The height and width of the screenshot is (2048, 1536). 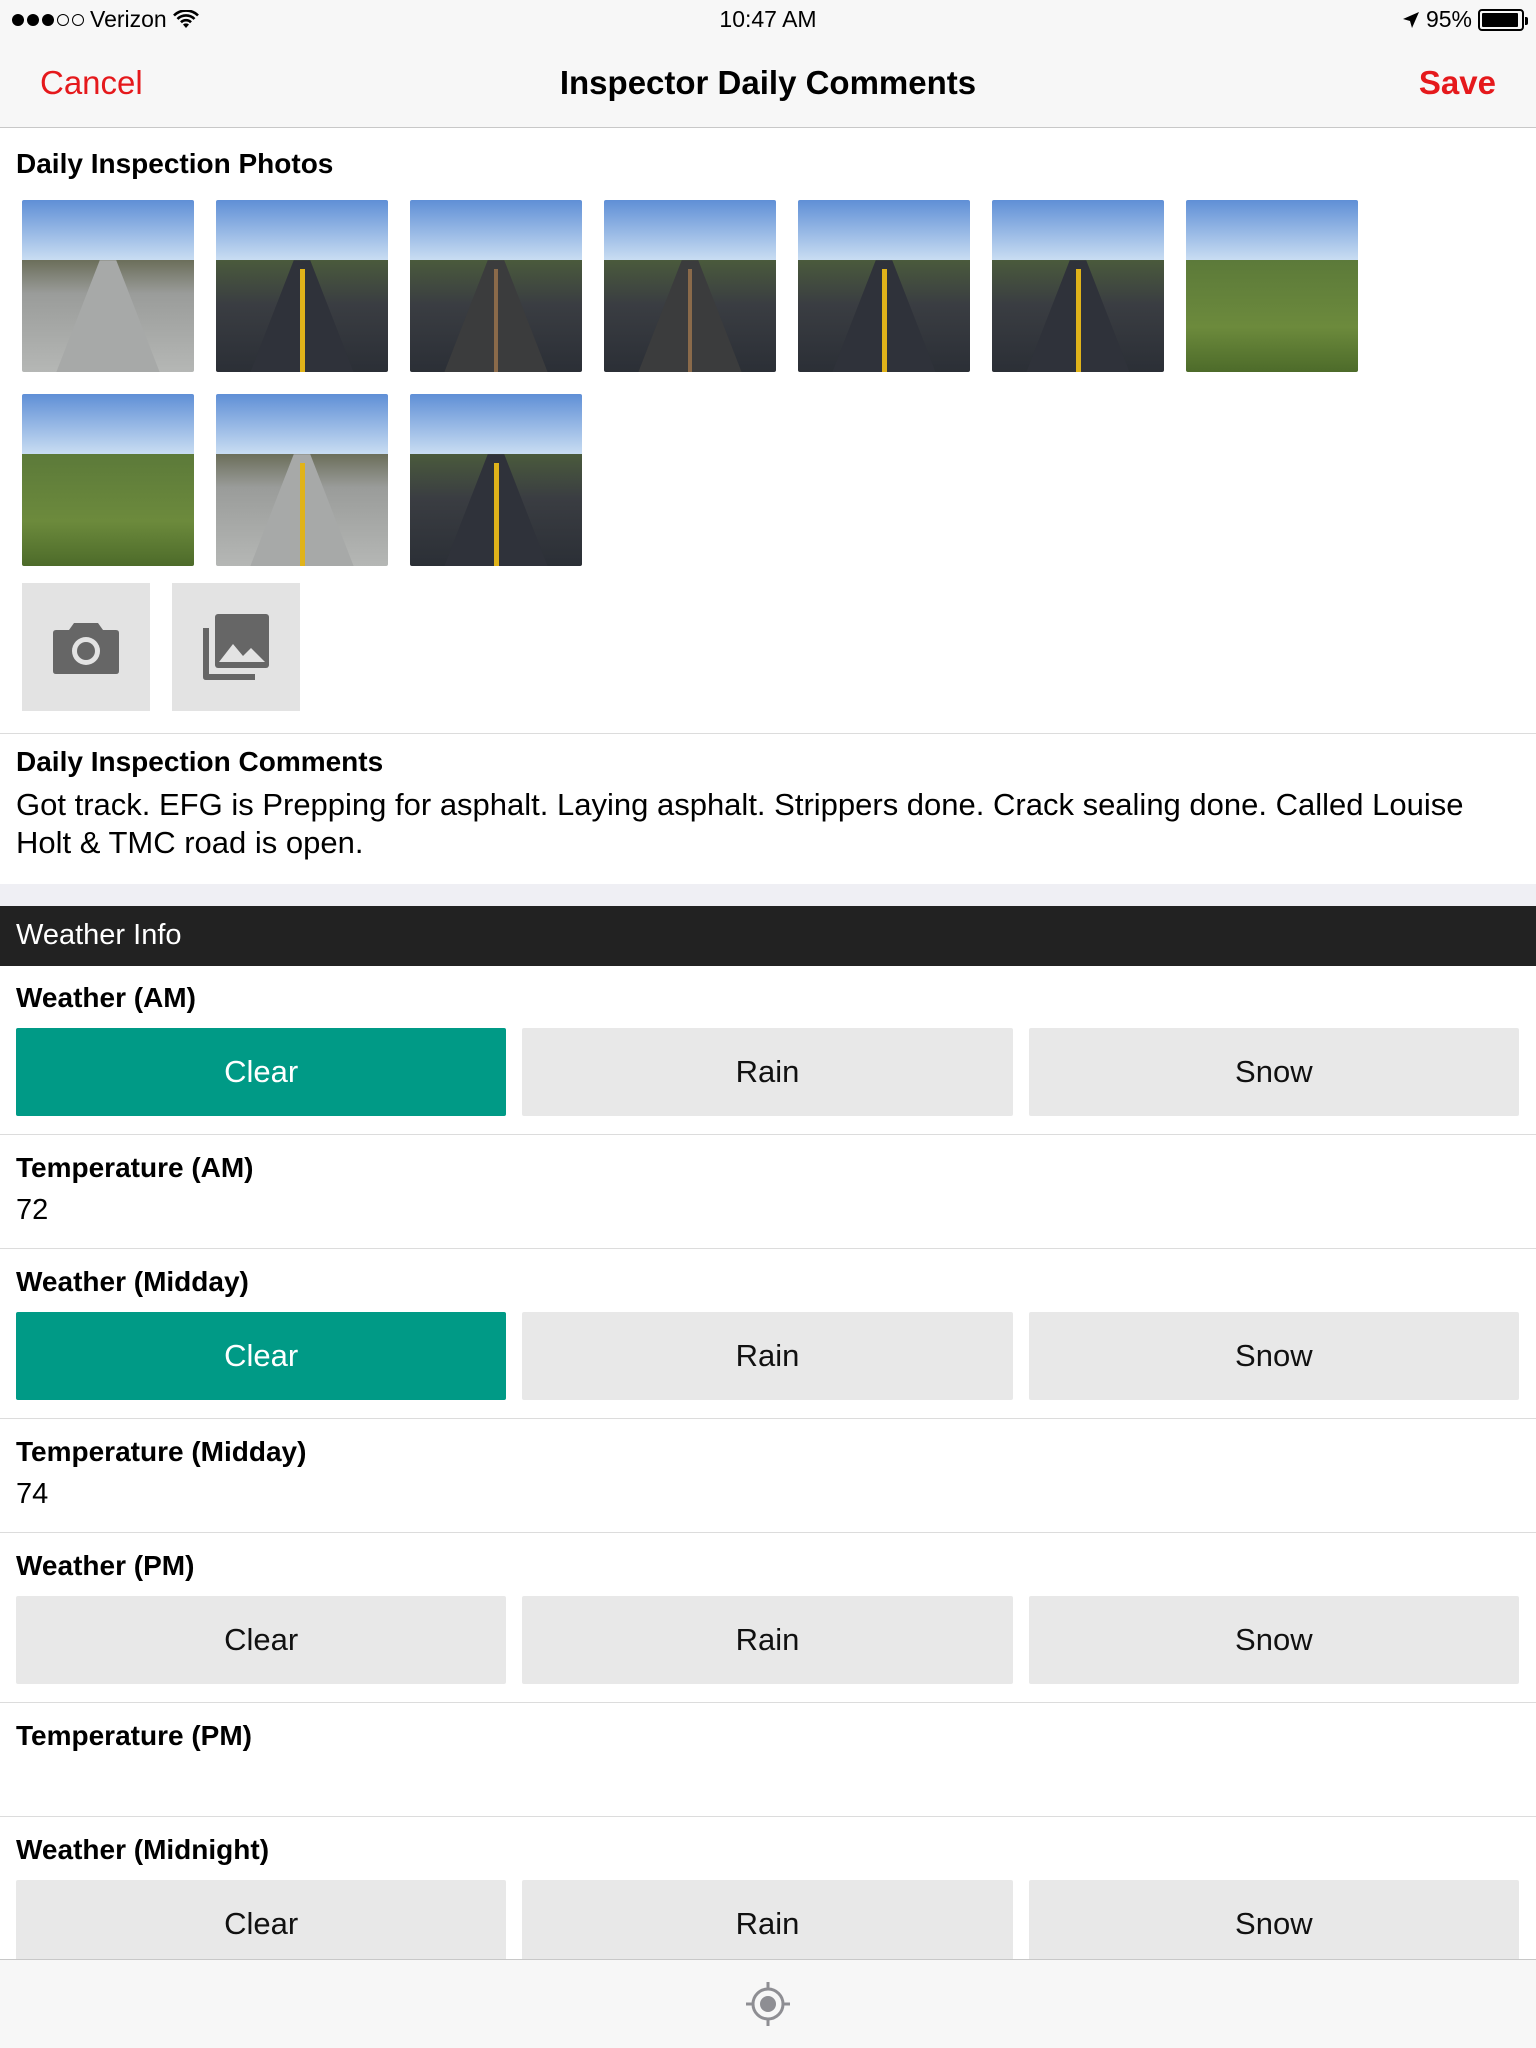 What do you see at coordinates (261, 1356) in the screenshot?
I see `weather-midday-clear-button: Clear` at bounding box center [261, 1356].